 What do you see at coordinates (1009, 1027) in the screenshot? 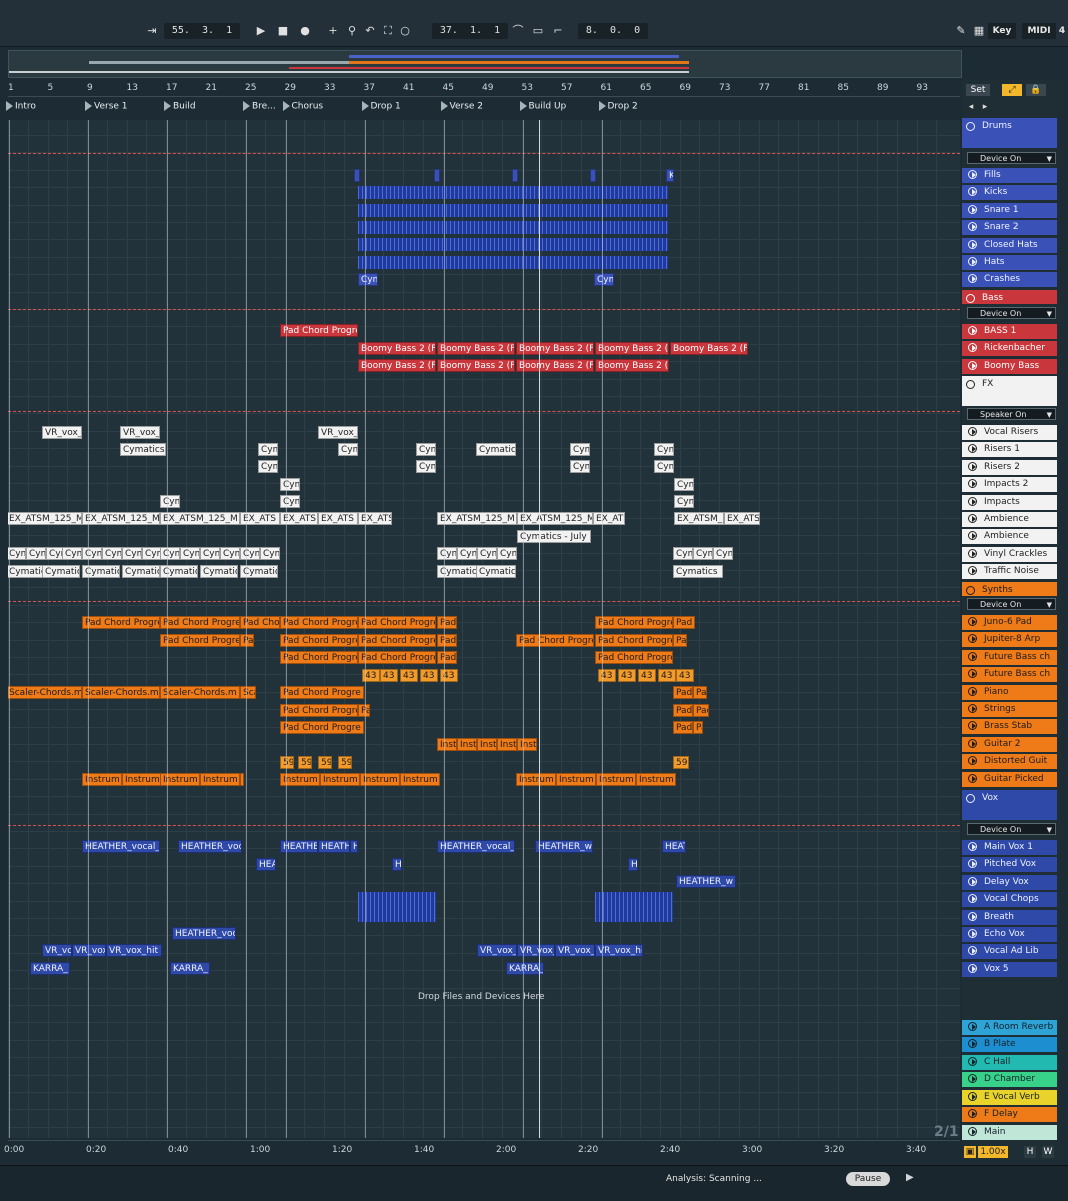
I see `return-track: A Room Reverb` at bounding box center [1009, 1027].